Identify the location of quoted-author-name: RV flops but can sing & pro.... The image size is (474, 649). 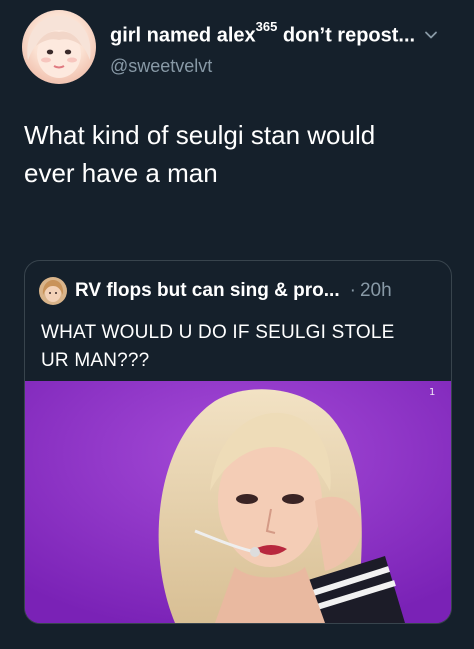
(207, 291).